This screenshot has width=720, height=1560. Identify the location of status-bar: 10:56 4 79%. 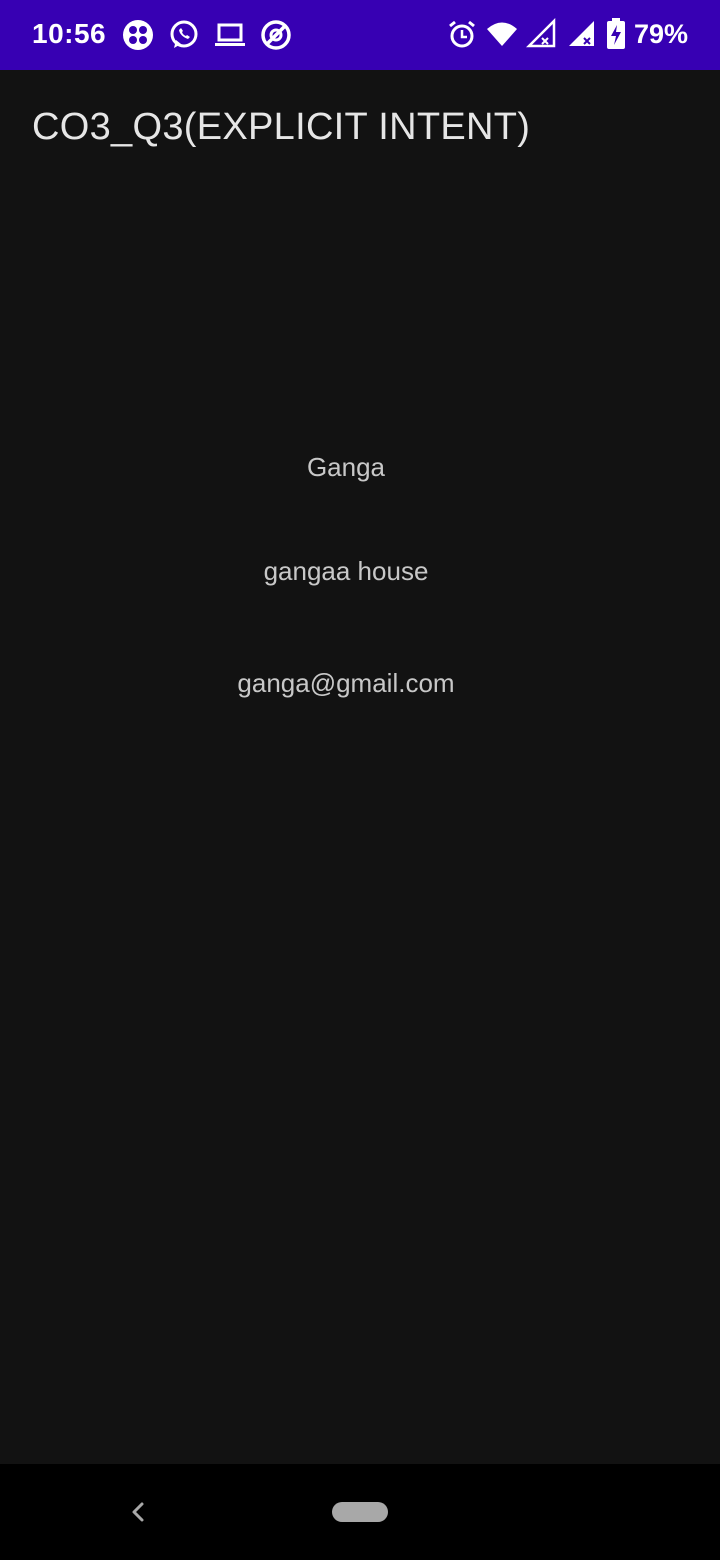
(360, 35).